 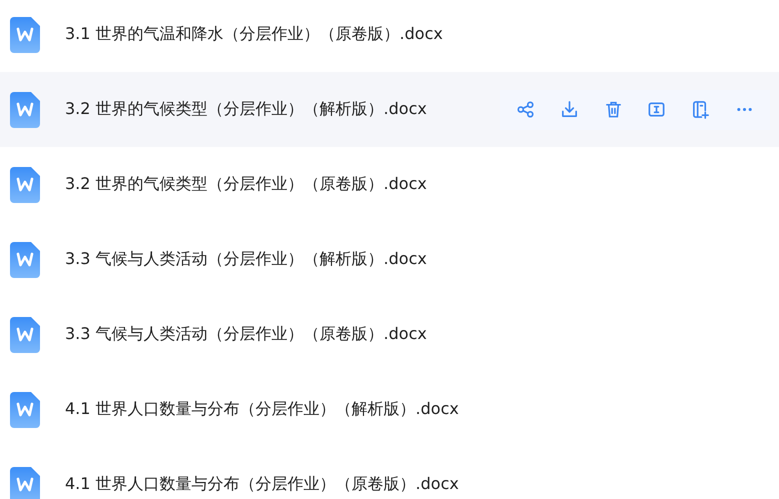 What do you see at coordinates (526, 109) in the screenshot?
I see `share-icon` at bounding box center [526, 109].